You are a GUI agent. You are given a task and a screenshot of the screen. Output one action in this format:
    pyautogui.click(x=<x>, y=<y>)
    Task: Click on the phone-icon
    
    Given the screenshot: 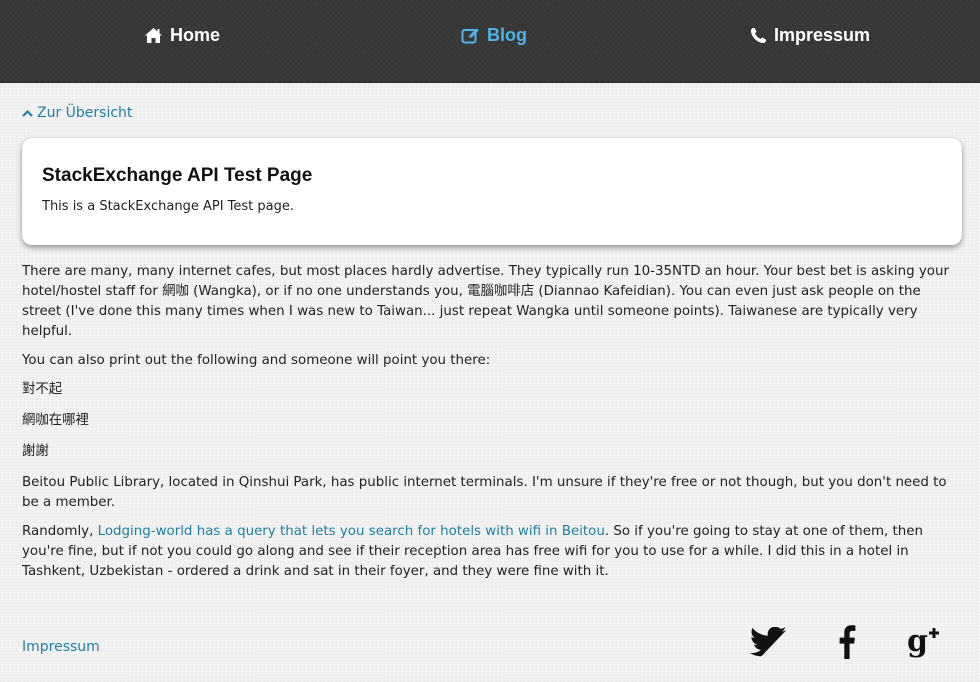 What is the action you would take?
    pyautogui.click(x=758, y=35)
    